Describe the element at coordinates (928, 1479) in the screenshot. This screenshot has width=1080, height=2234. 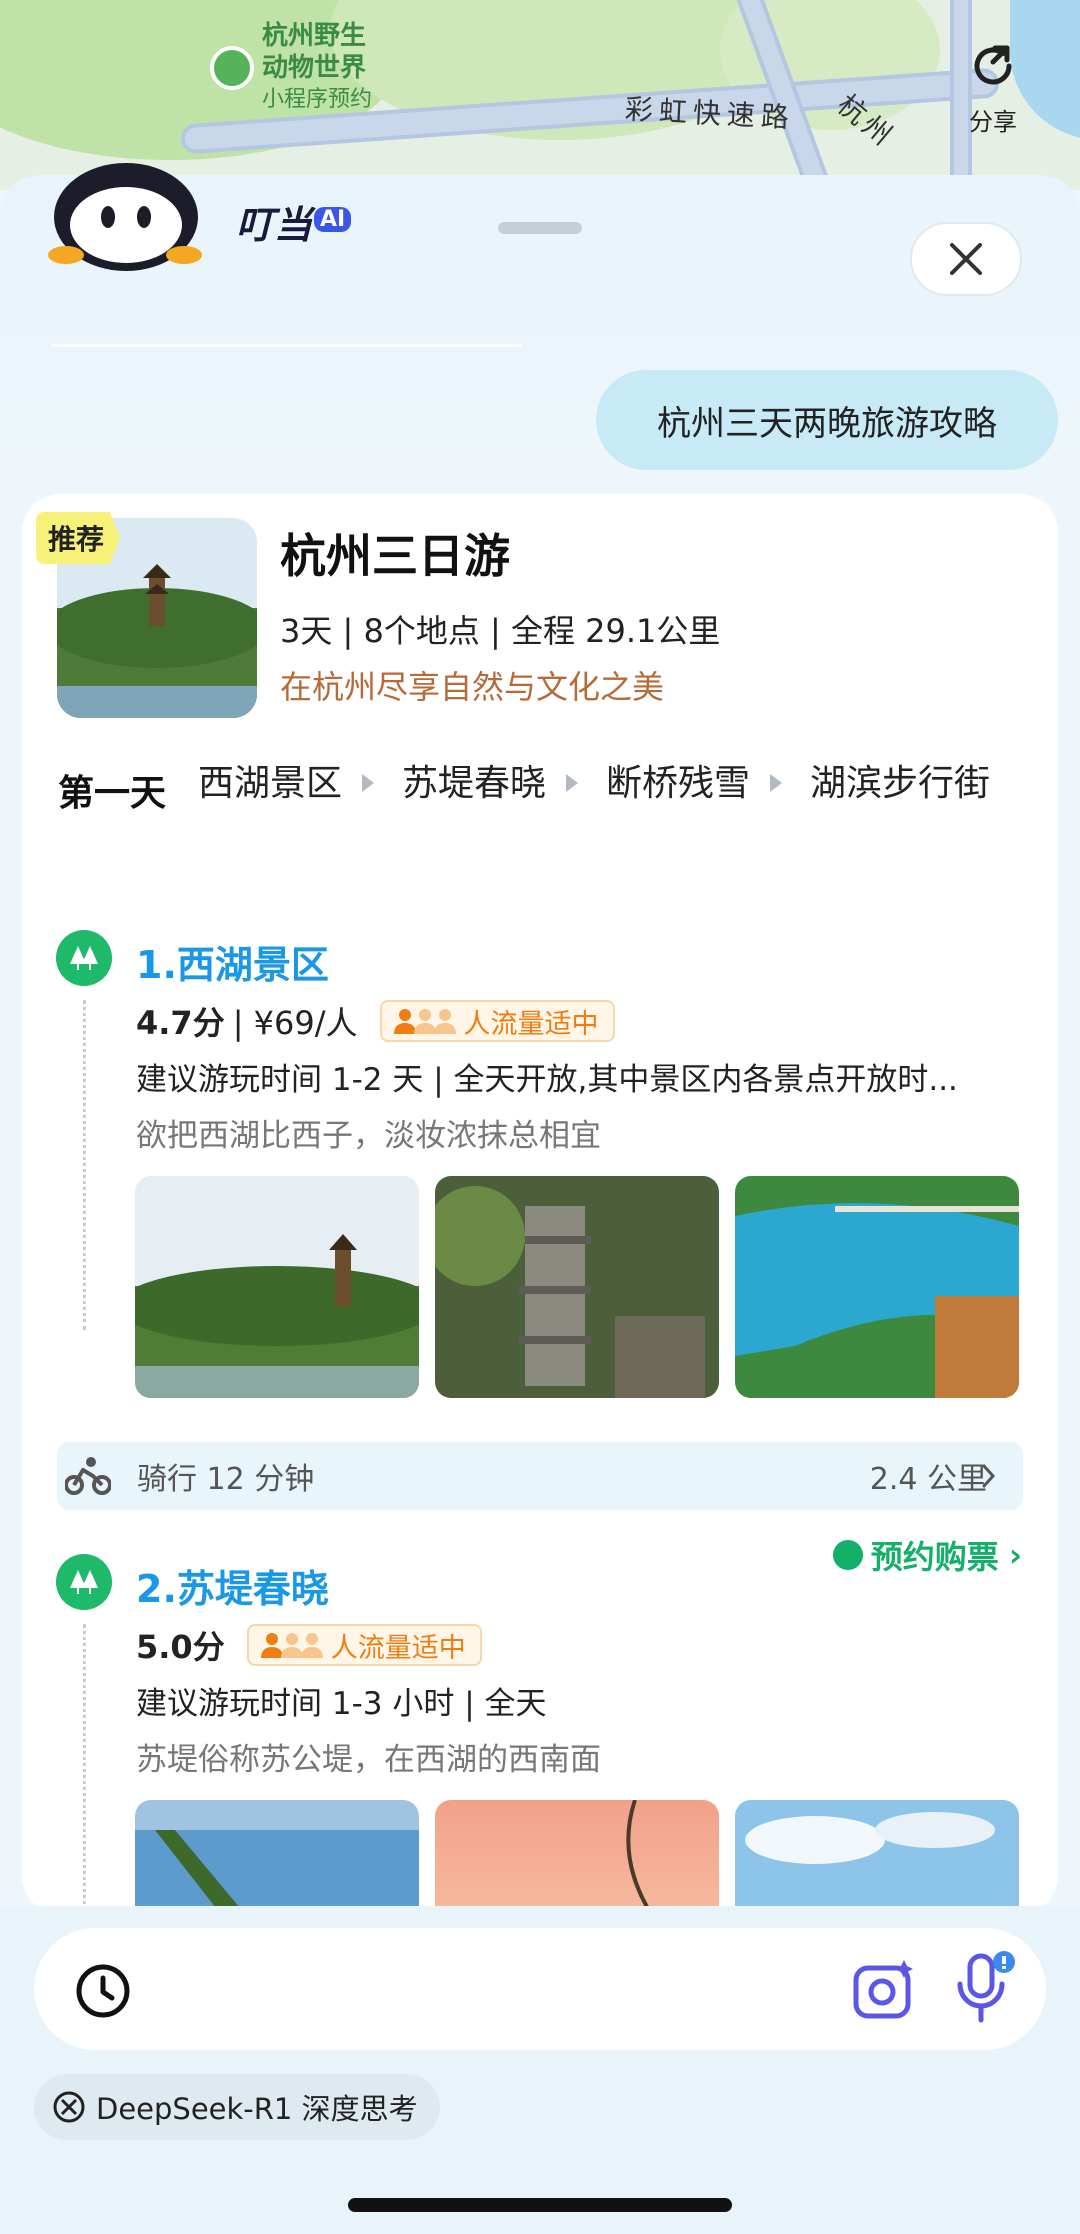
I see `ride-distance: 2.4 公里` at that location.